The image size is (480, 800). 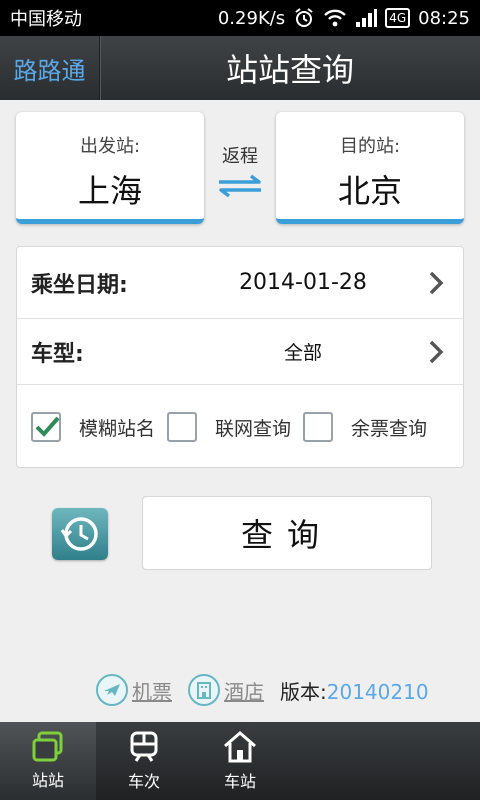 I want to click on checkmark-icon, so click(x=47, y=426).